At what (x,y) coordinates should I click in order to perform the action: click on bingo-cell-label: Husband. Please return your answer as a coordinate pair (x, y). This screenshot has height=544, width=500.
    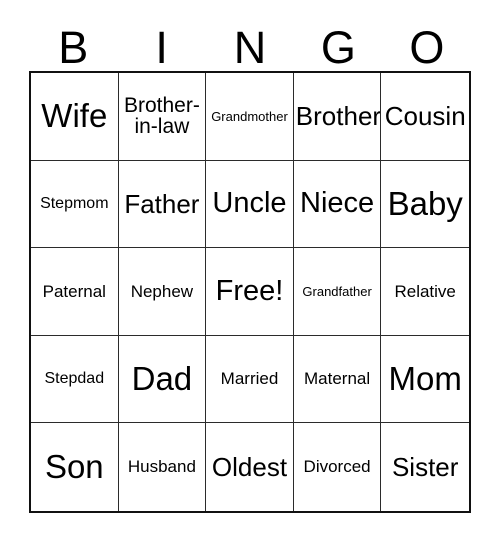
    Looking at the image, I should click on (161, 467).